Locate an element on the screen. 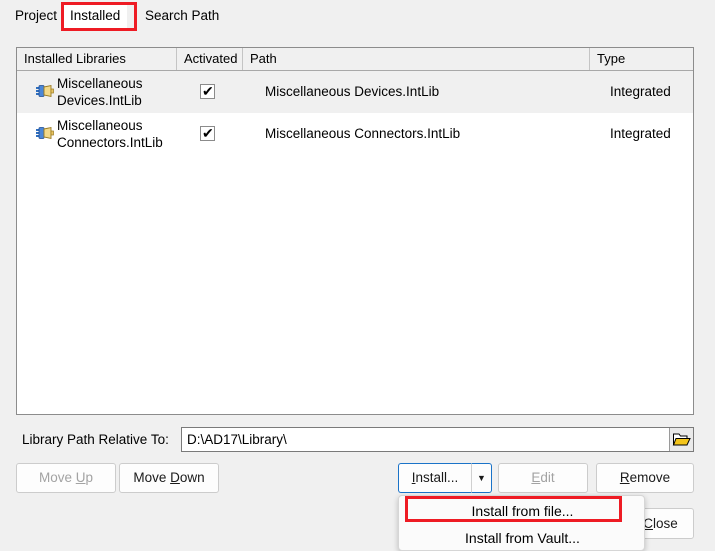 The width and height of the screenshot is (715, 551). move-down-button-label: Move Down is located at coordinates (169, 477).